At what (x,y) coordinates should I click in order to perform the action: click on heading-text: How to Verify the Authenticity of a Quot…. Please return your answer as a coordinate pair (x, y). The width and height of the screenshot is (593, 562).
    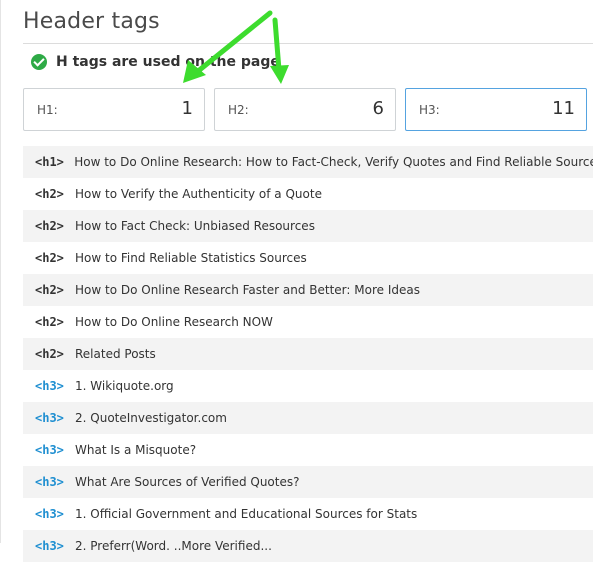
    Looking at the image, I should click on (198, 194).